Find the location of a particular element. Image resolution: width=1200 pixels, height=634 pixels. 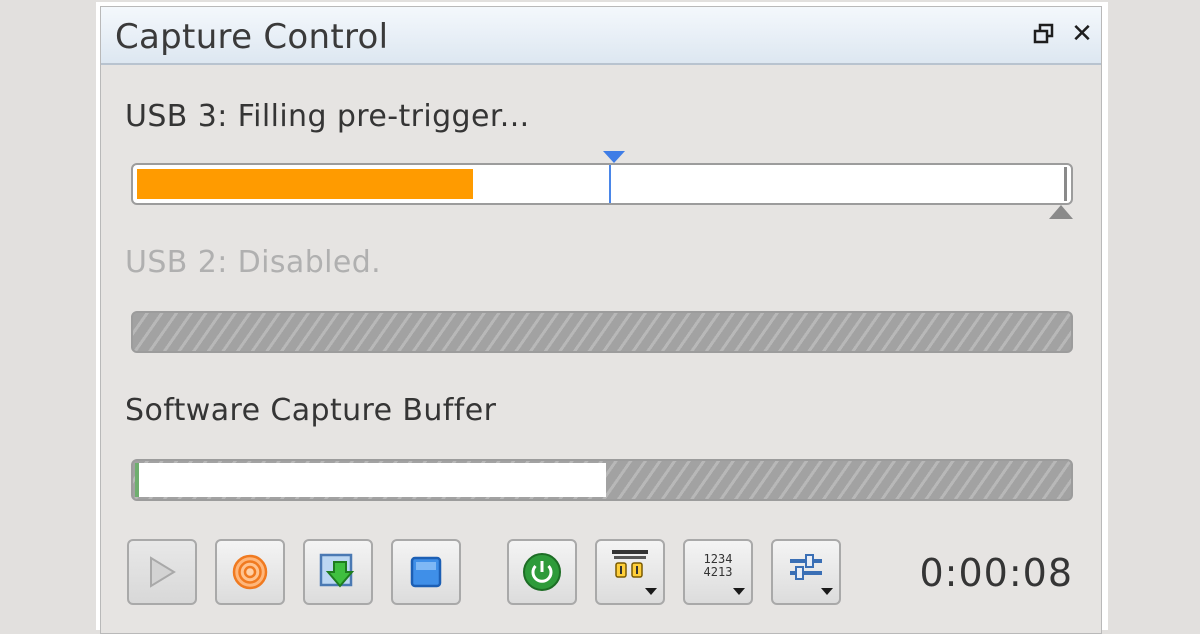

stop-icon is located at coordinates (426, 572).